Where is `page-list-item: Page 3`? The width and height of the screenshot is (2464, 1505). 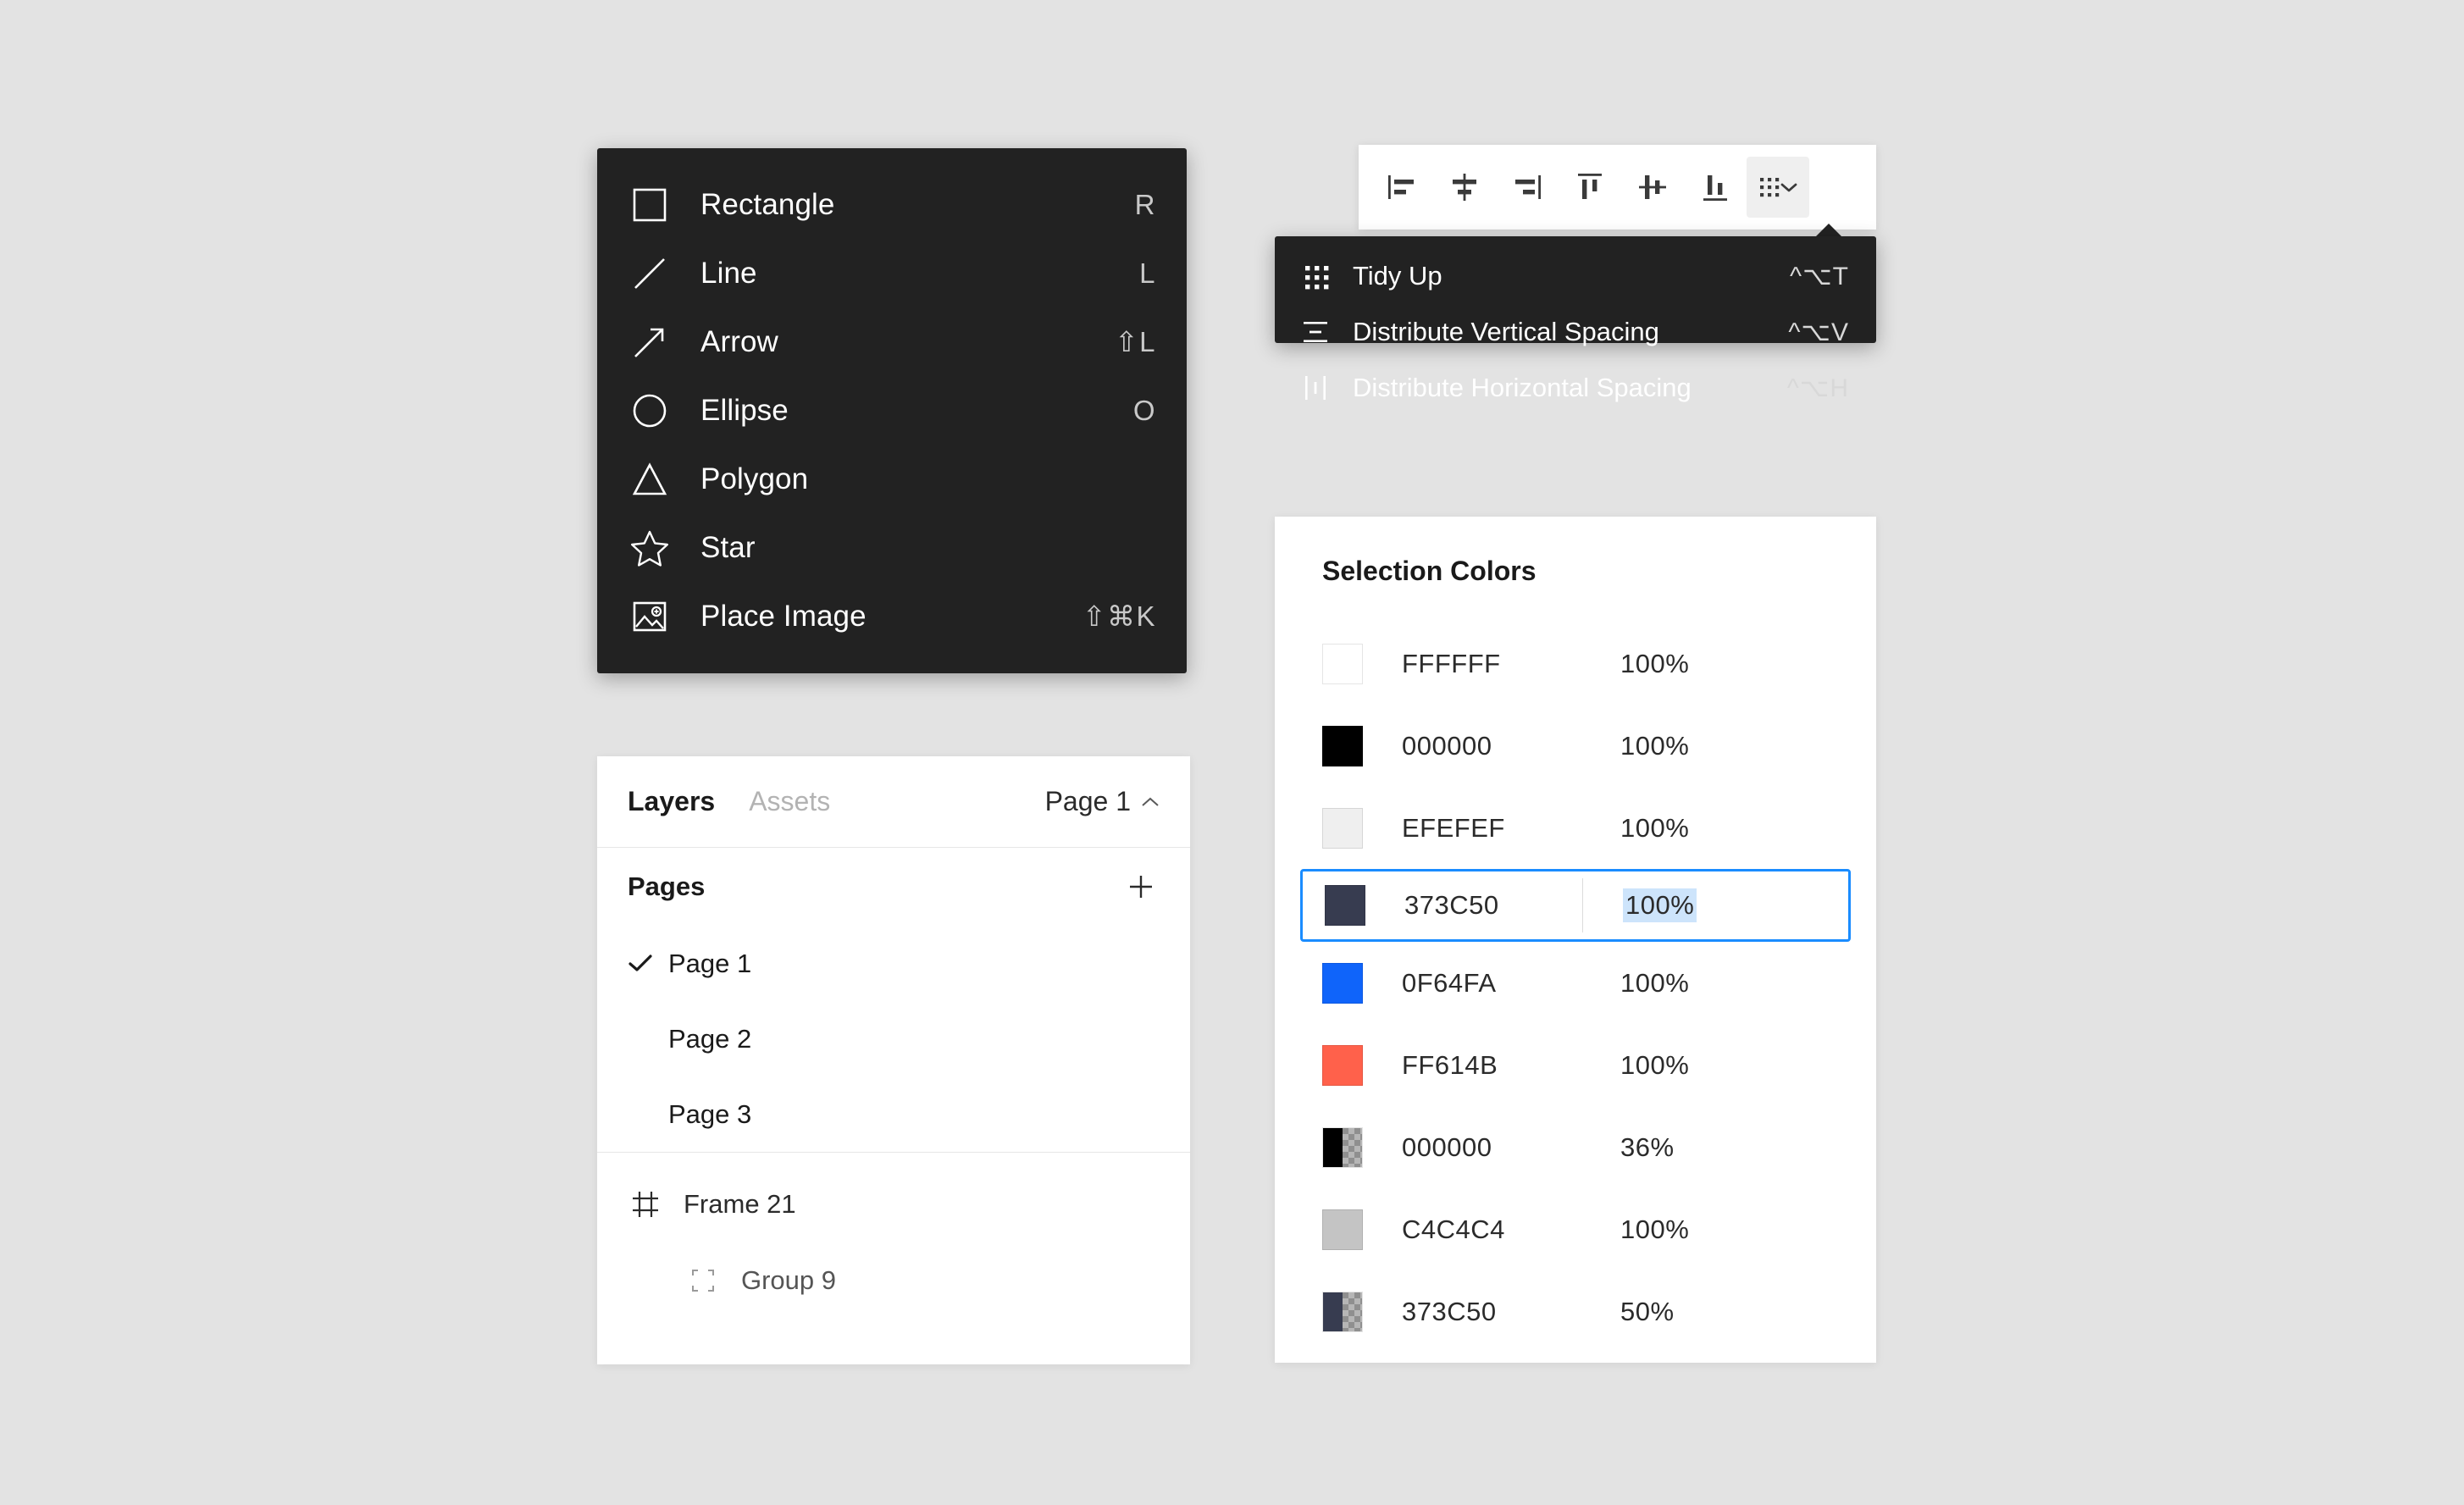 page-list-item: Page 3 is located at coordinates (893, 1114).